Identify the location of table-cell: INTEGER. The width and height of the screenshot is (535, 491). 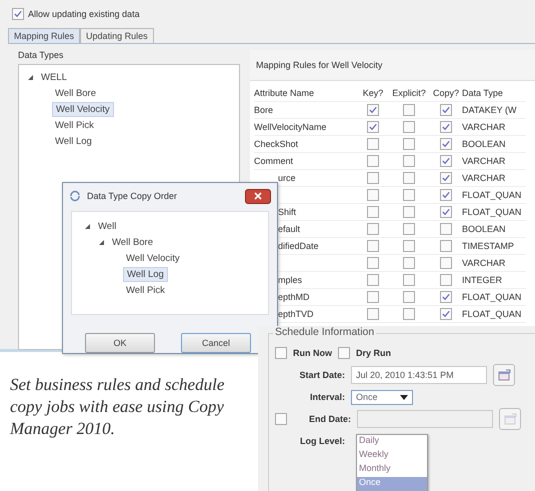
(482, 280).